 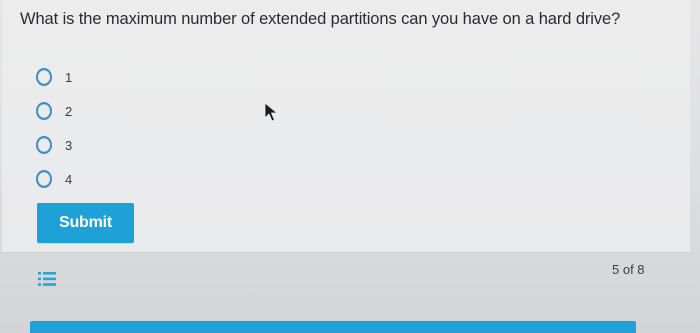 I want to click on mouse-cursor-icon, so click(x=271, y=112).